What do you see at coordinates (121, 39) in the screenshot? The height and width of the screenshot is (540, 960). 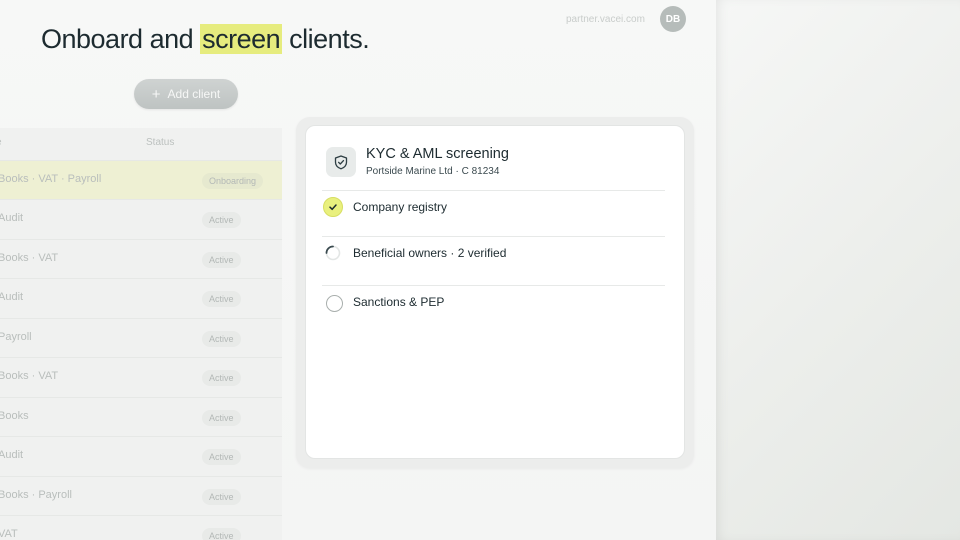 I see `page-title-prefix: Onboard and` at bounding box center [121, 39].